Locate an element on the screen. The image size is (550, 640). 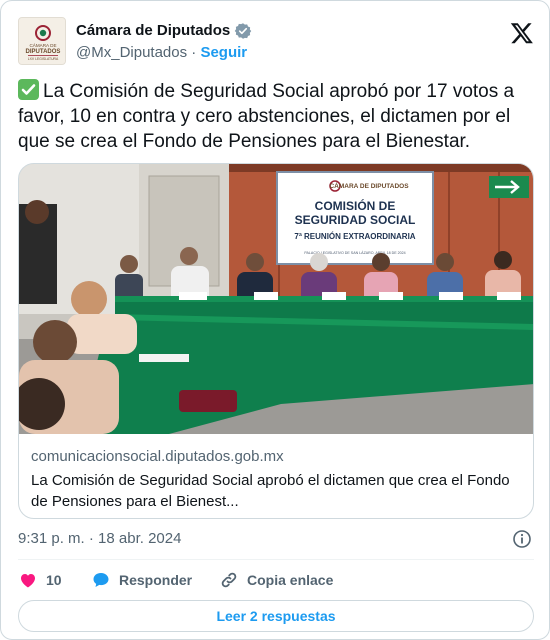
reply-label: Responder is located at coordinates (156, 580).